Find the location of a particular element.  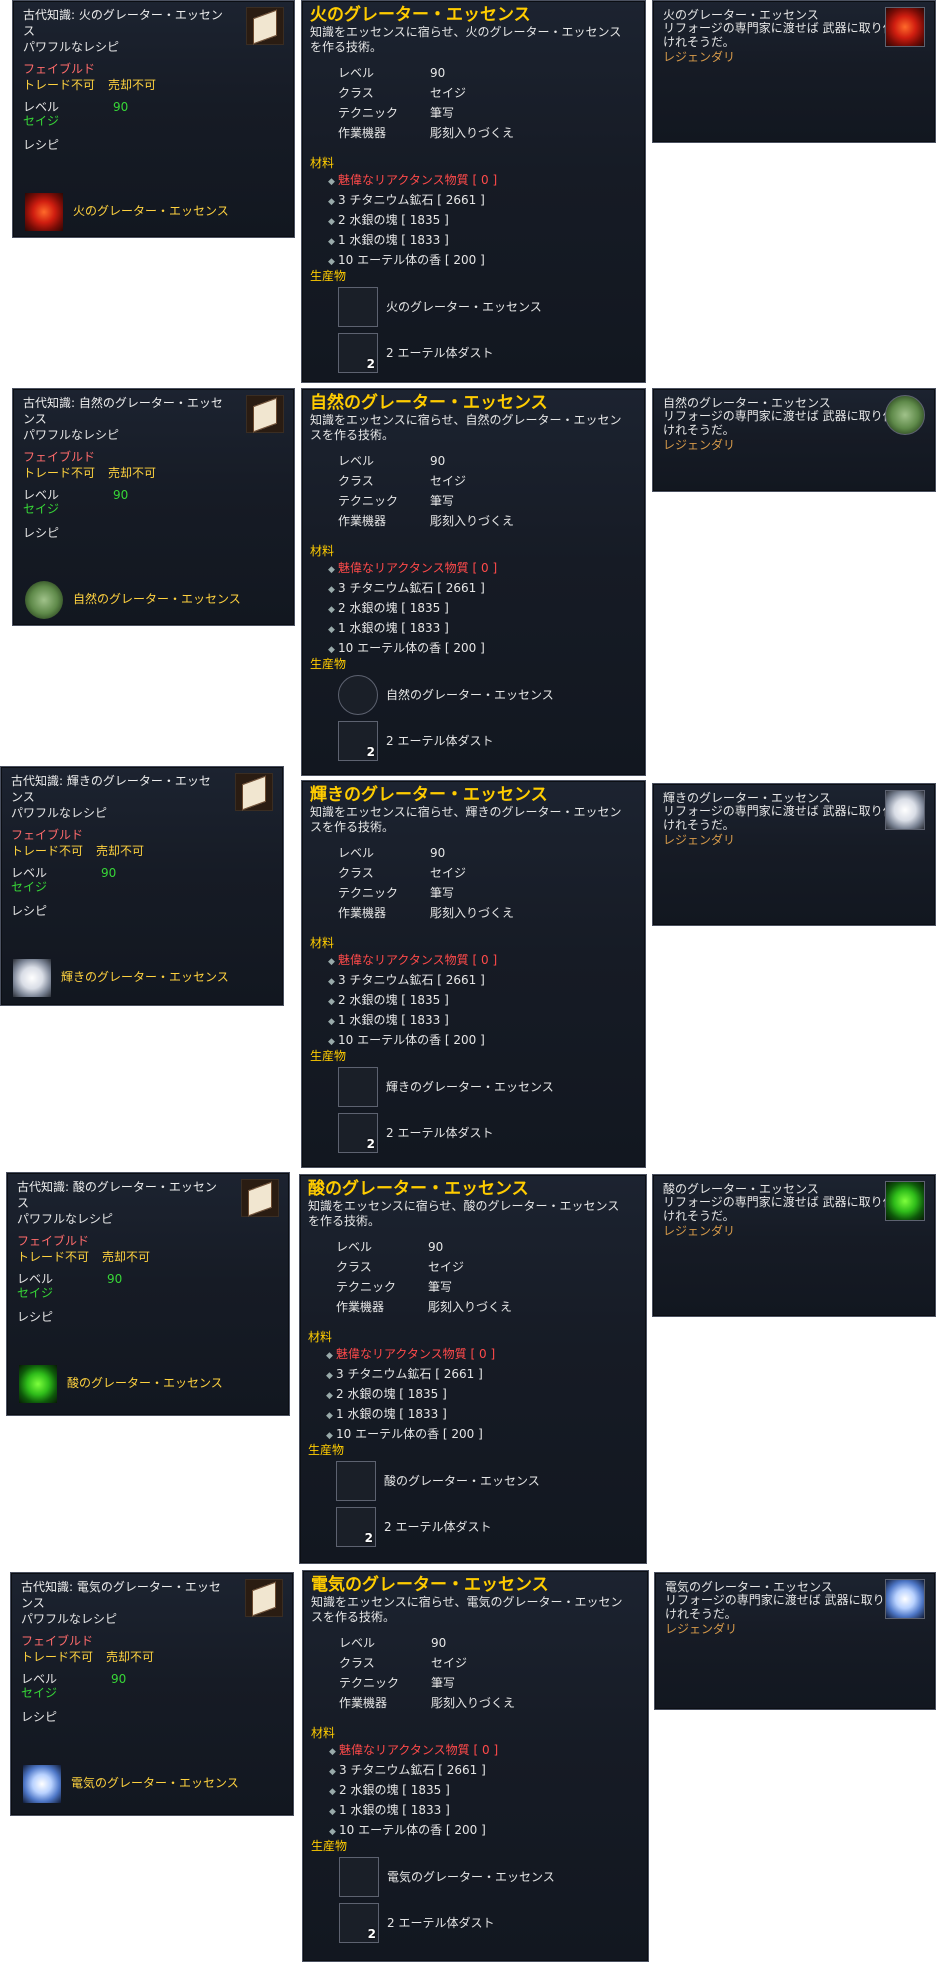

material-item: 魅偉なリアクタンス物質 [ 0 ] is located at coordinates (418, 568).